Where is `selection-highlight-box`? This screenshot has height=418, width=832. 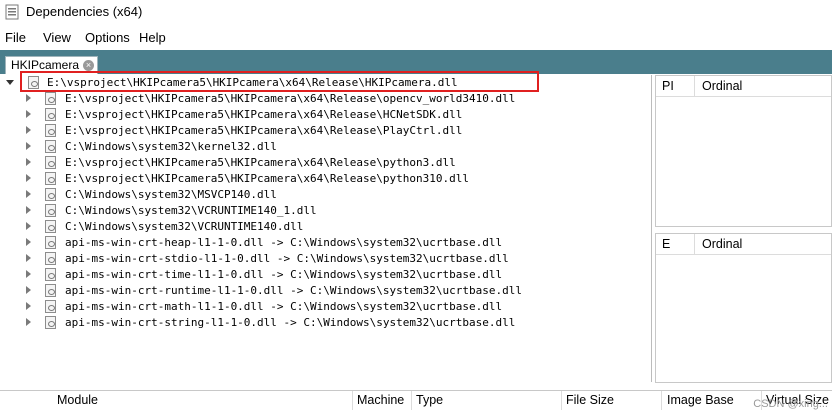 selection-highlight-box is located at coordinates (279, 81).